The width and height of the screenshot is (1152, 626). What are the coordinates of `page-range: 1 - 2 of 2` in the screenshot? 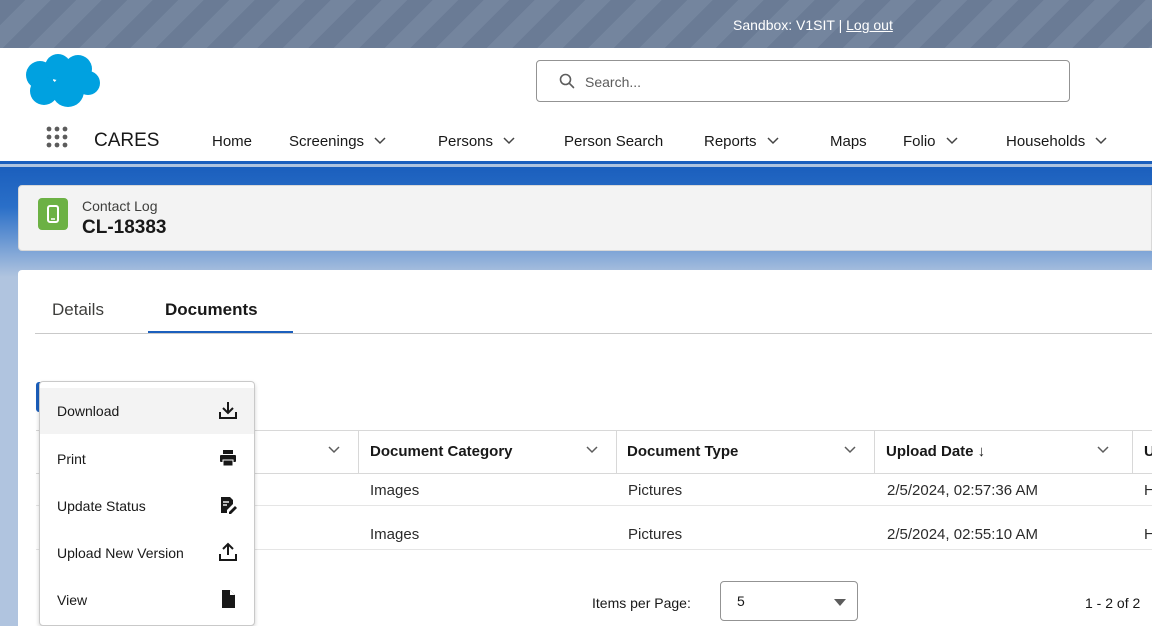 It's located at (1113, 603).